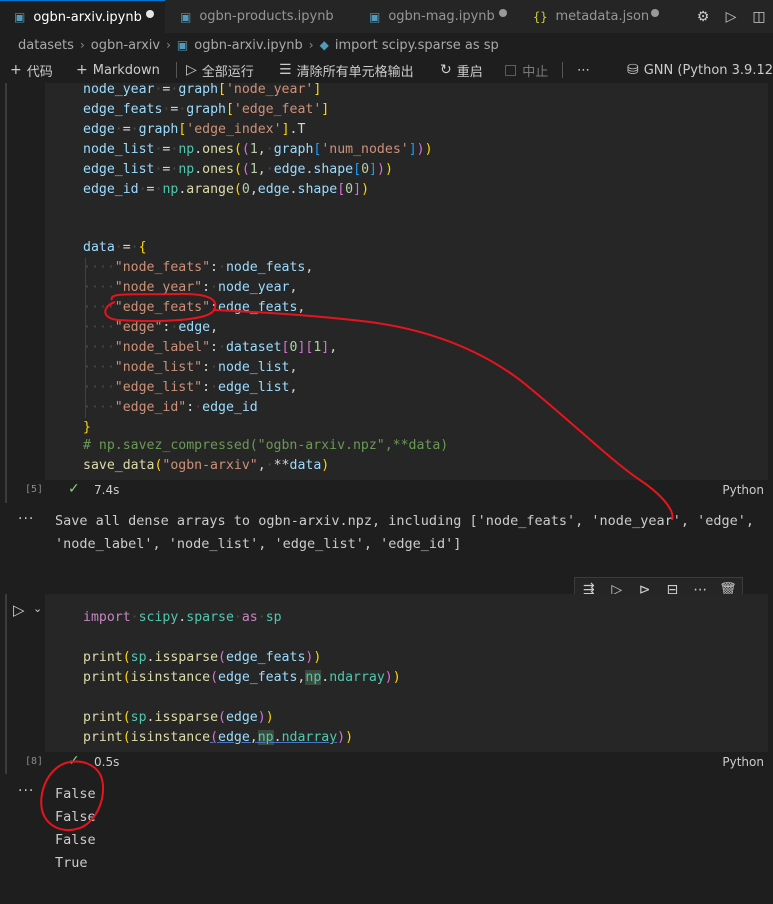 The width and height of the screenshot is (773, 904). I want to click on add-code-button: + 代码, so click(31, 70).